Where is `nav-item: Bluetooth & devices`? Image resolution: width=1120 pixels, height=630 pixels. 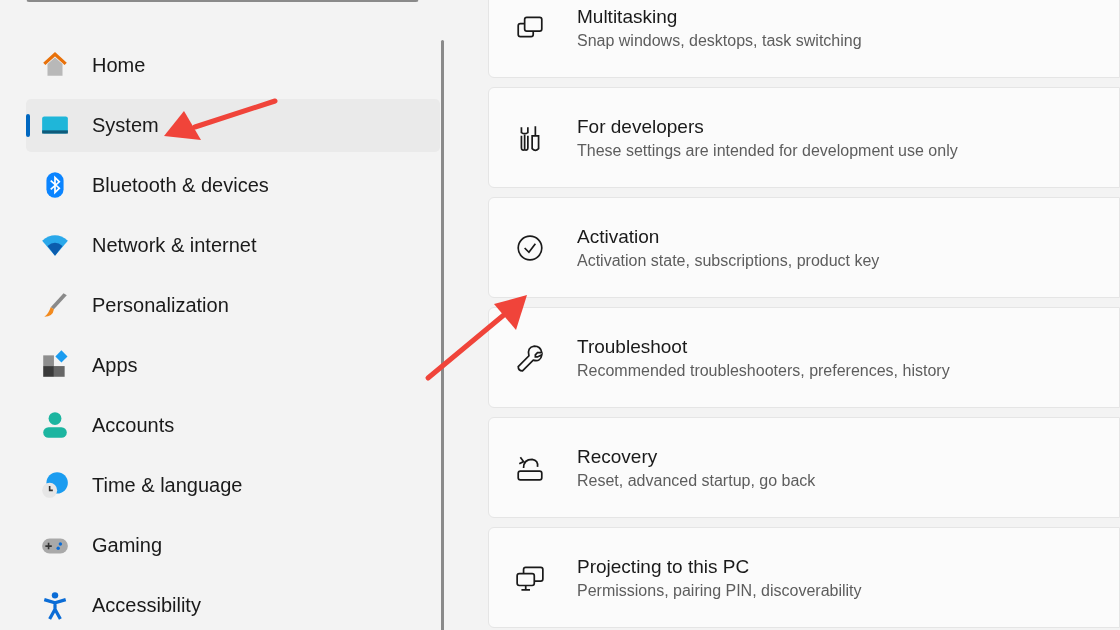
nav-item: Bluetooth & devices is located at coordinates (233, 185).